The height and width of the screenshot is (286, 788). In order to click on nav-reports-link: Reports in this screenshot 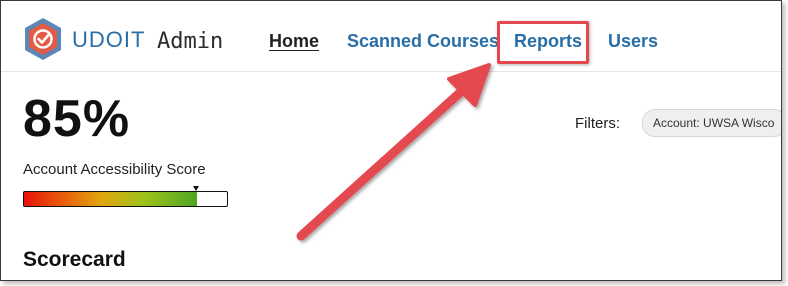, I will do `click(548, 41)`.